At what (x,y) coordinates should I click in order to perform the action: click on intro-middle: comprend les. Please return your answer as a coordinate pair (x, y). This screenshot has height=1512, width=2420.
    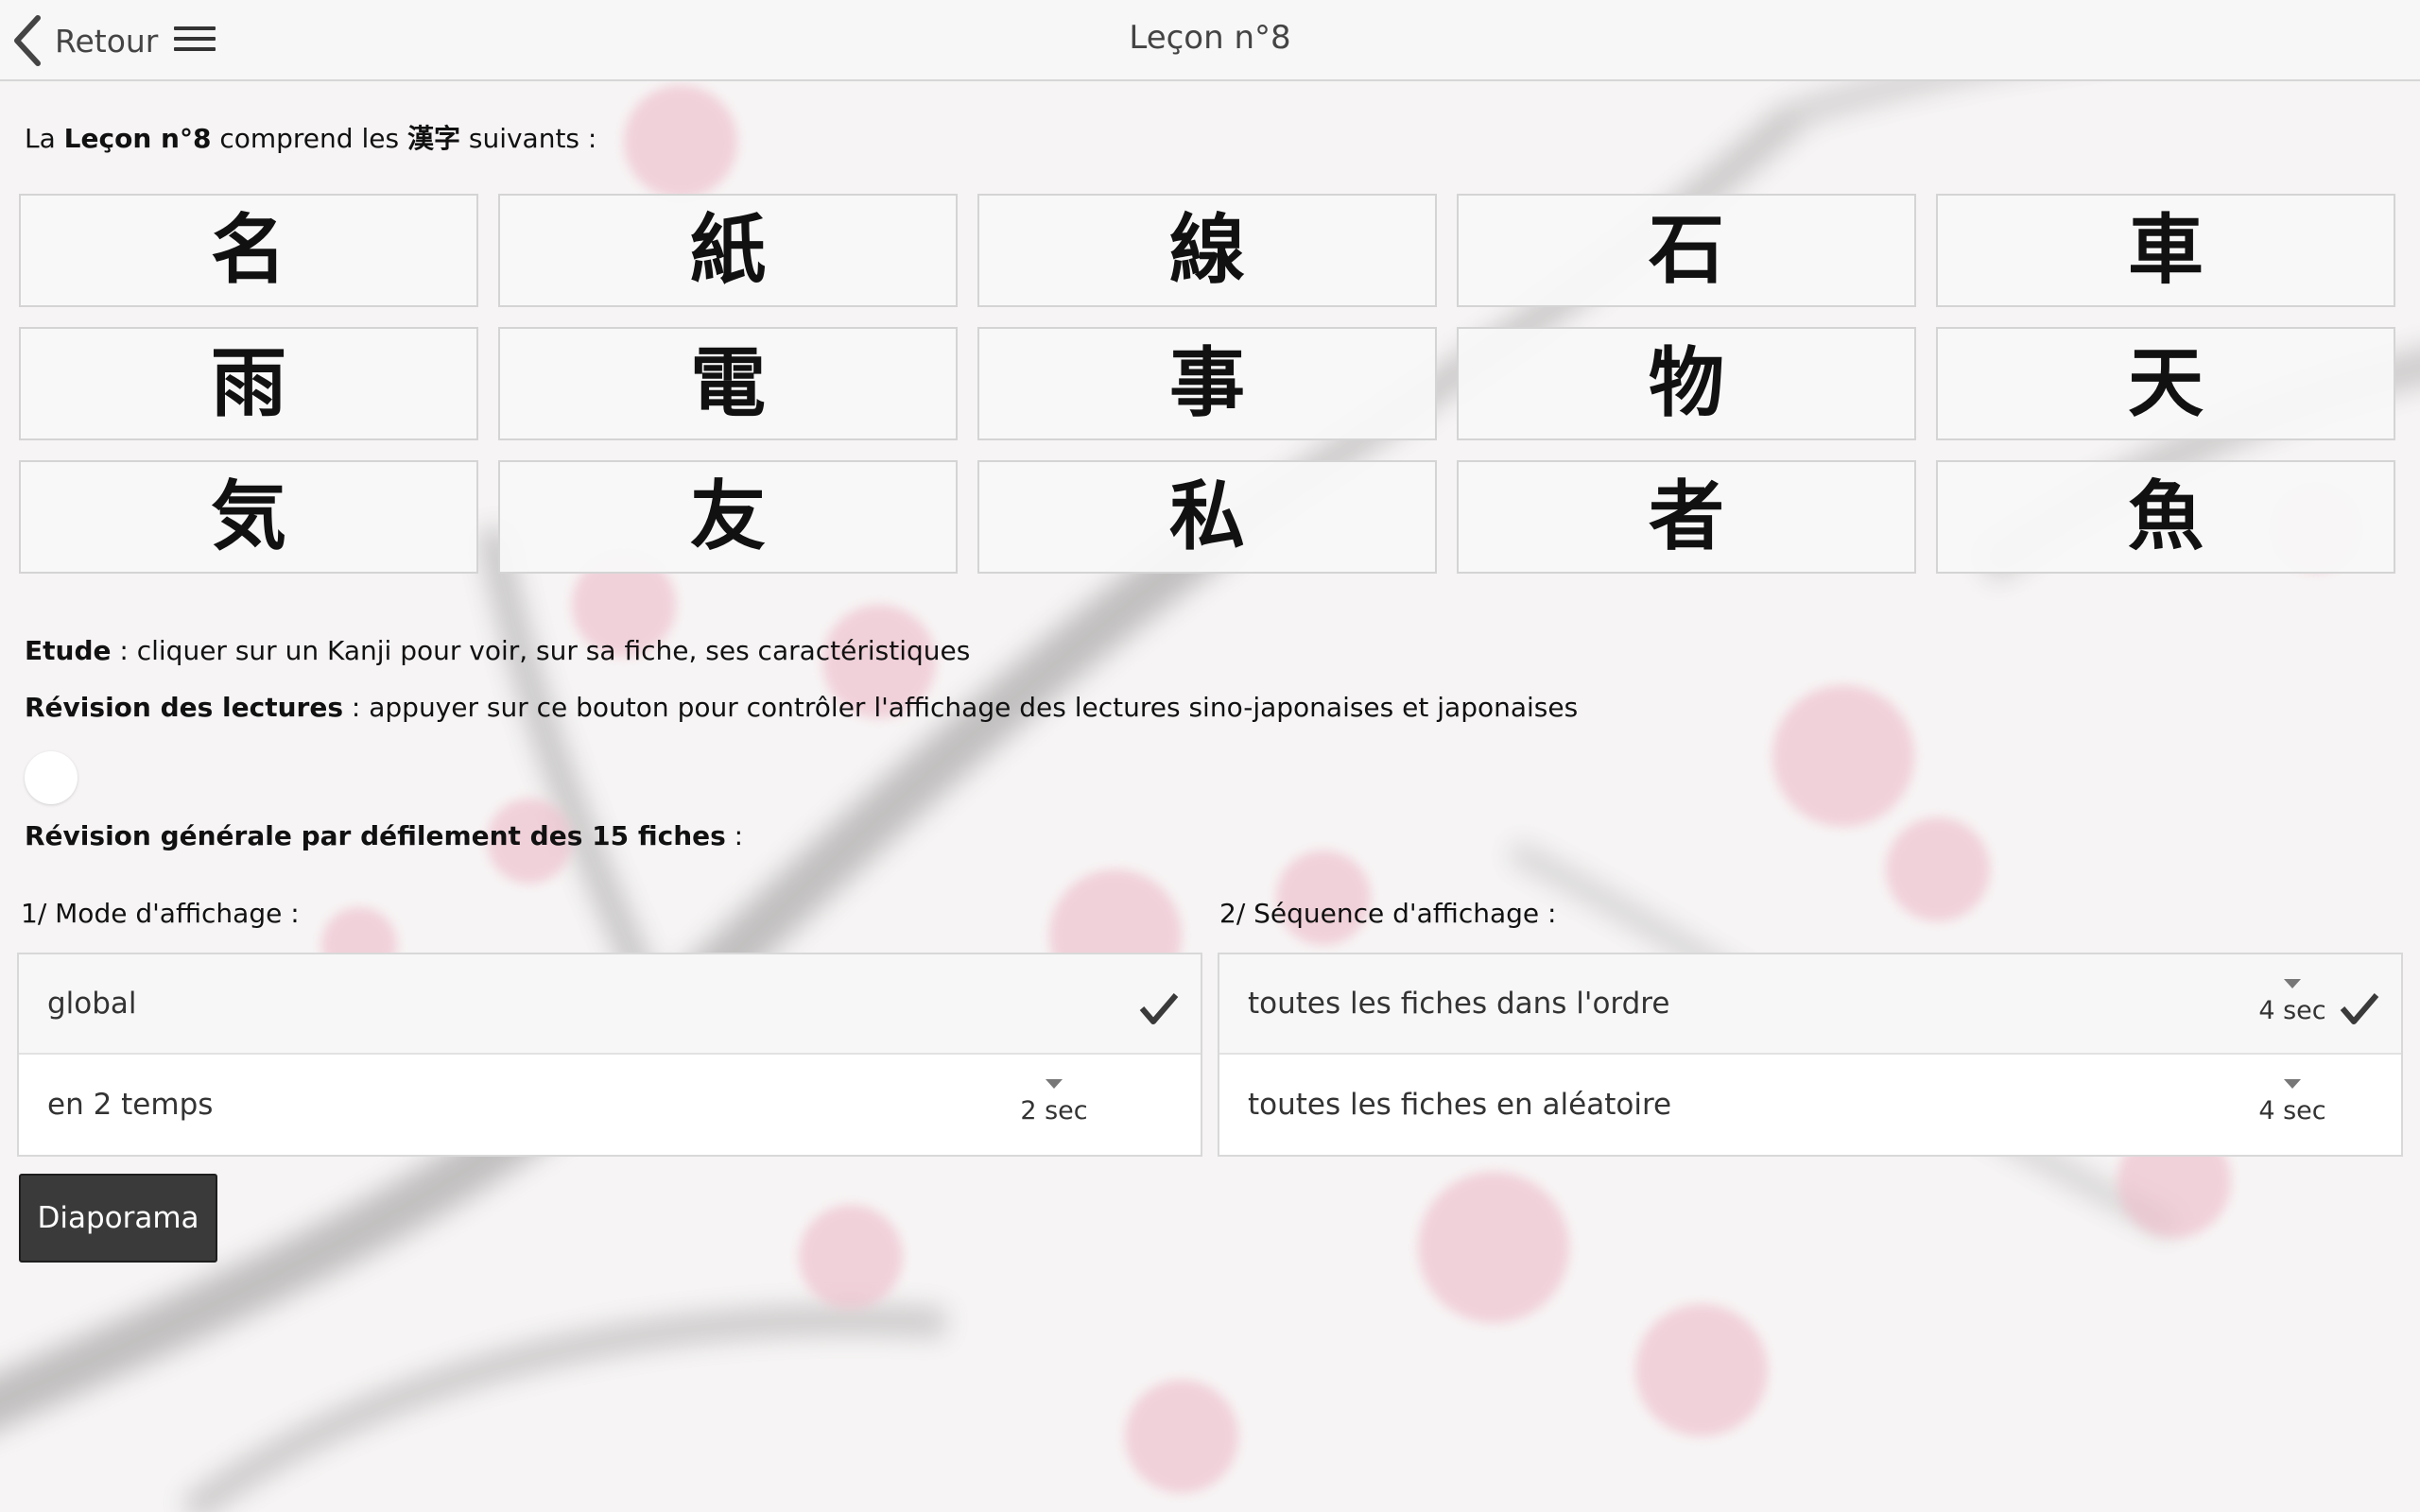
    Looking at the image, I should click on (309, 138).